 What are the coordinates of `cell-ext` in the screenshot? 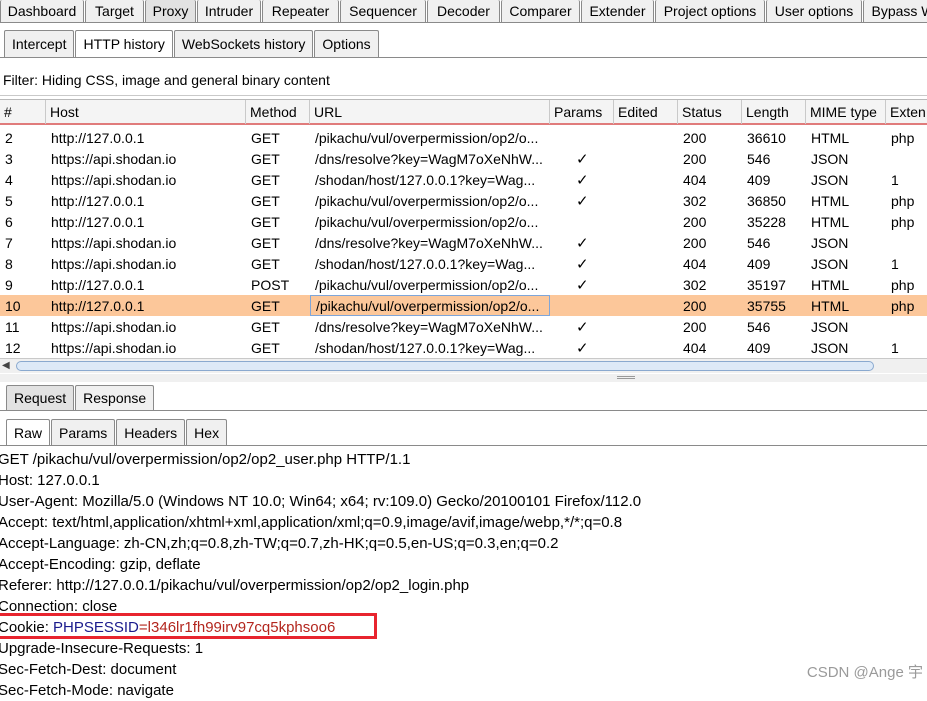 It's located at (906, 158).